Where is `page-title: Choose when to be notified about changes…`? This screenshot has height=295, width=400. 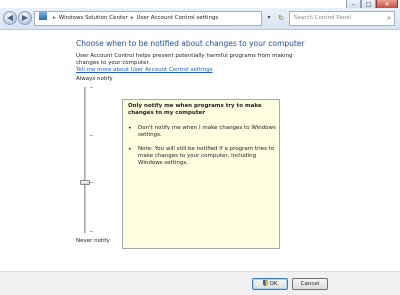
page-title: Choose when to be notified about changes… is located at coordinates (190, 43).